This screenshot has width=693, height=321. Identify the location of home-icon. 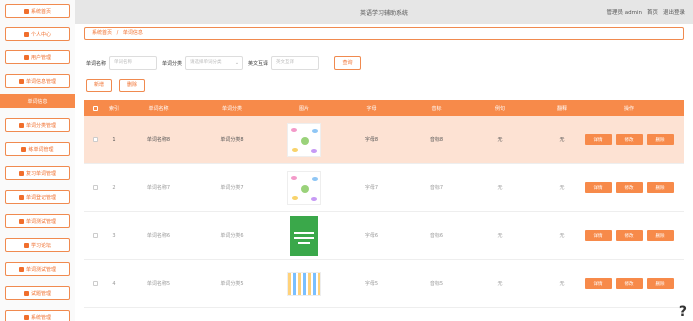
(26, 11).